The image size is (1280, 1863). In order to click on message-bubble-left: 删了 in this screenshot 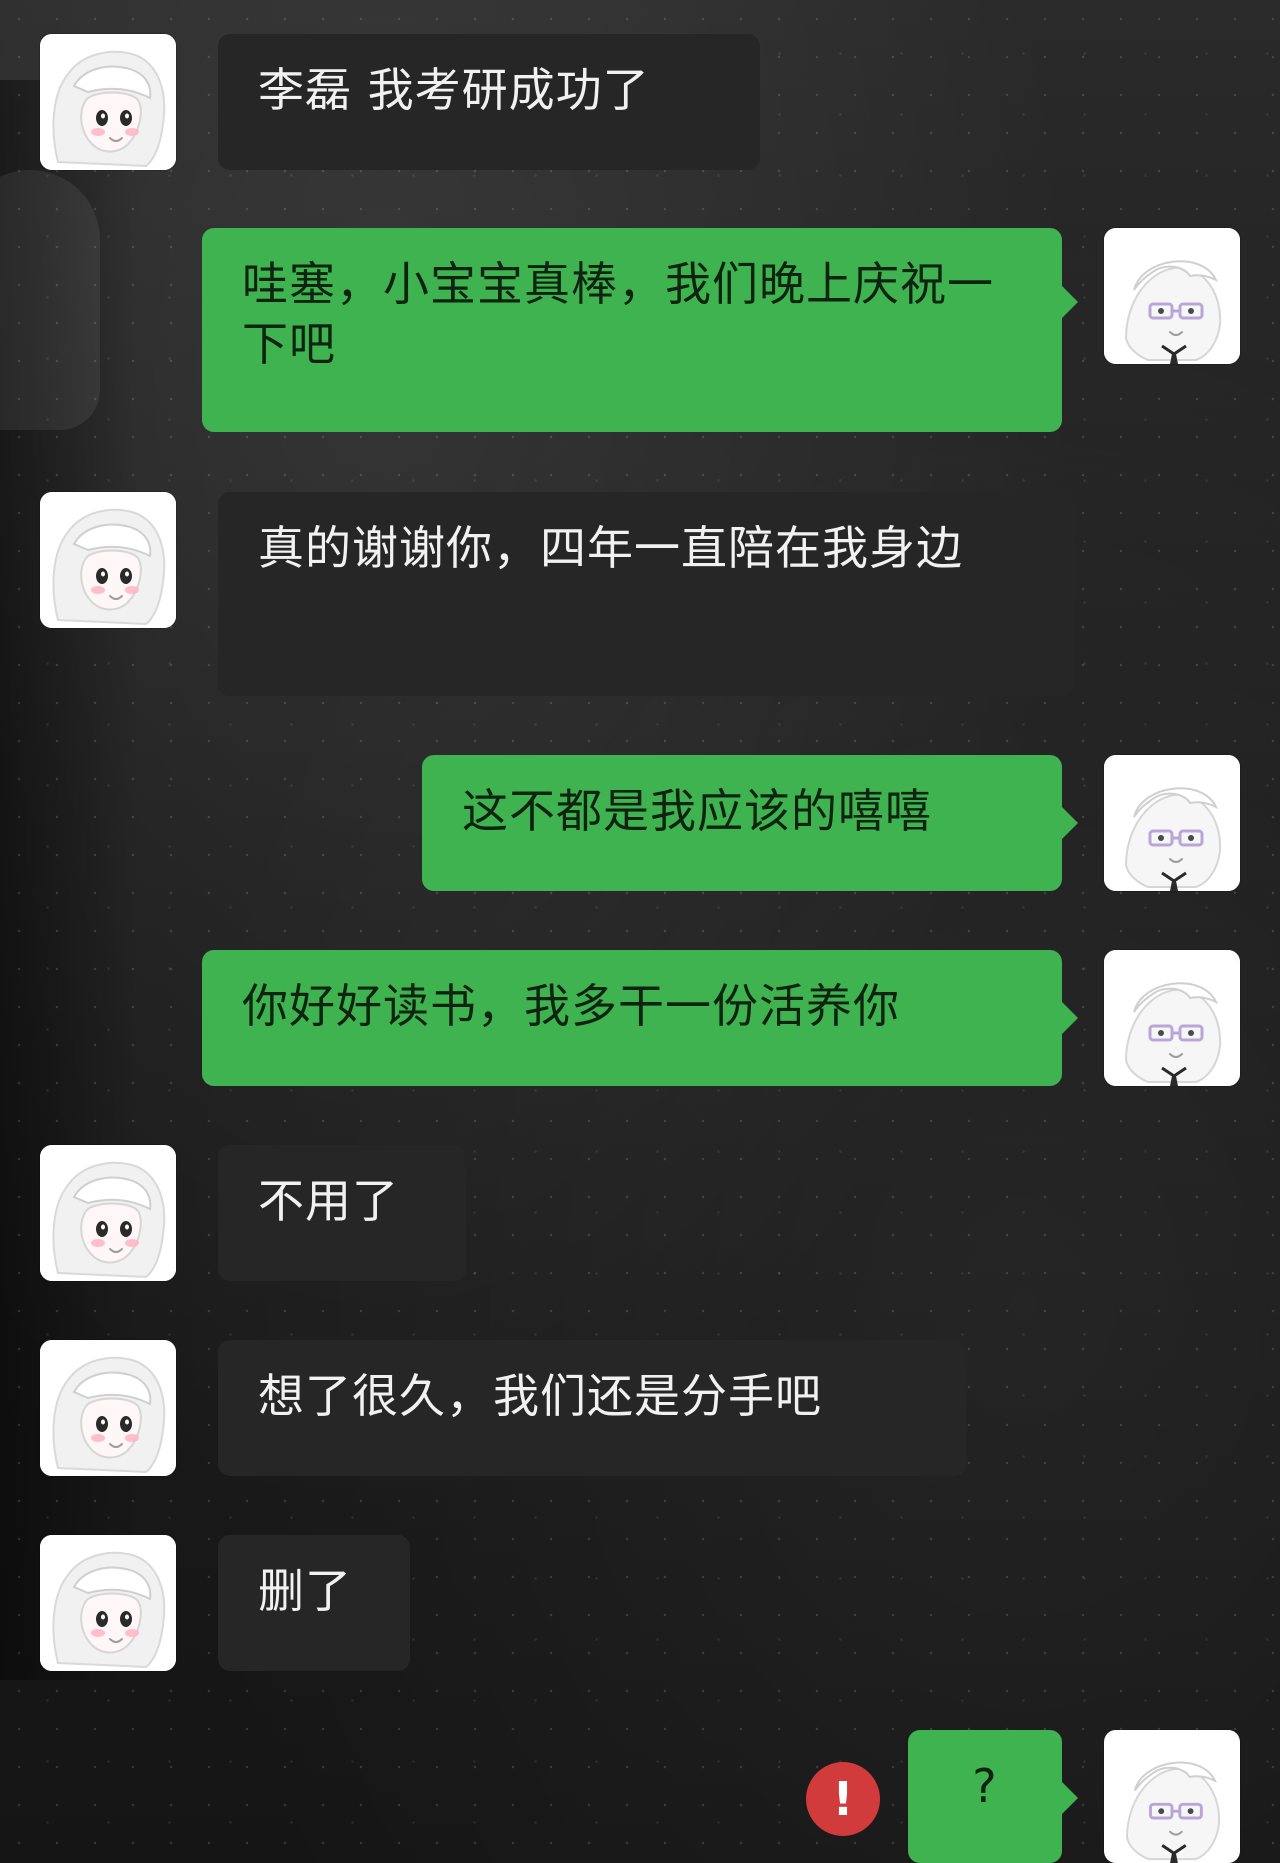, I will do `click(314, 1603)`.